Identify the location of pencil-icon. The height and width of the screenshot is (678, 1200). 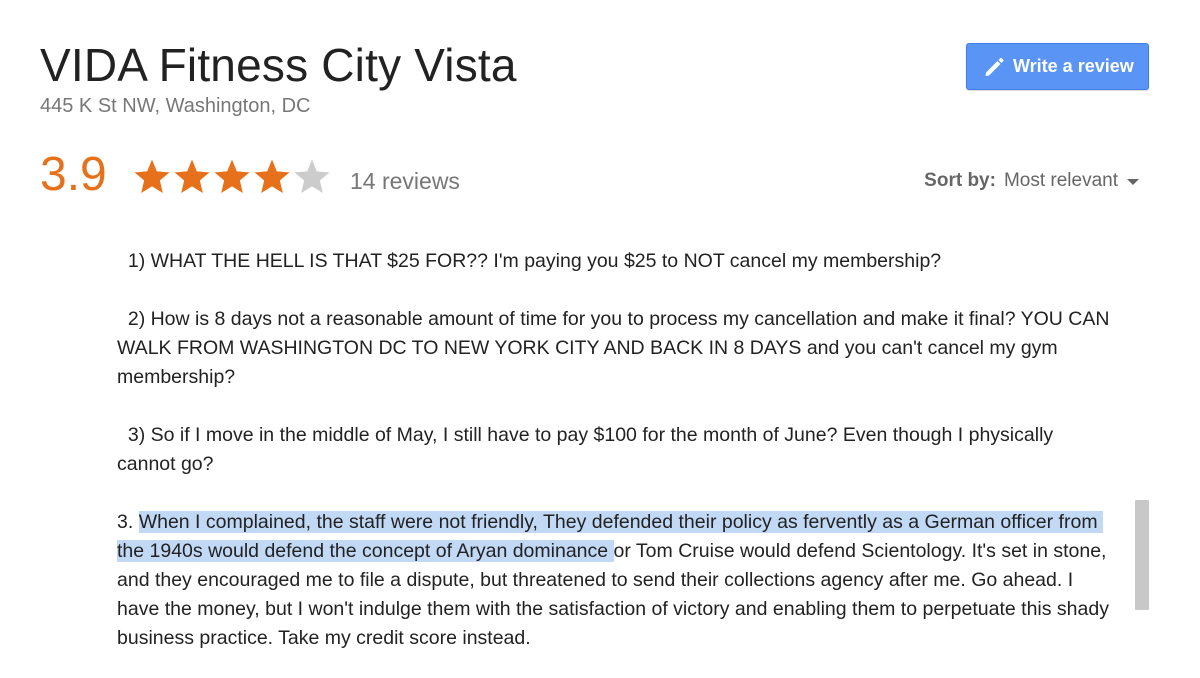
(994, 66).